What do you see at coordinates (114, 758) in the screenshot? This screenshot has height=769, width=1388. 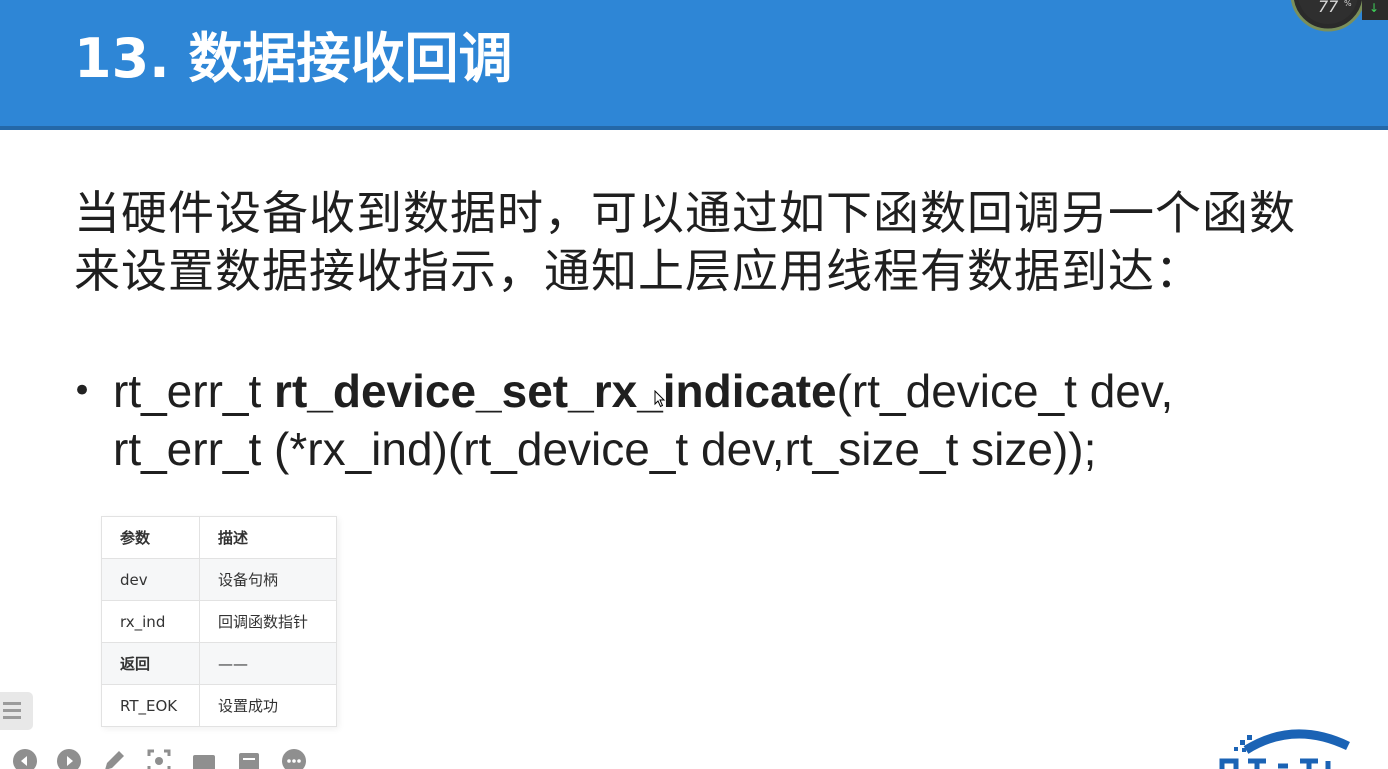 I see `pen-icon` at bounding box center [114, 758].